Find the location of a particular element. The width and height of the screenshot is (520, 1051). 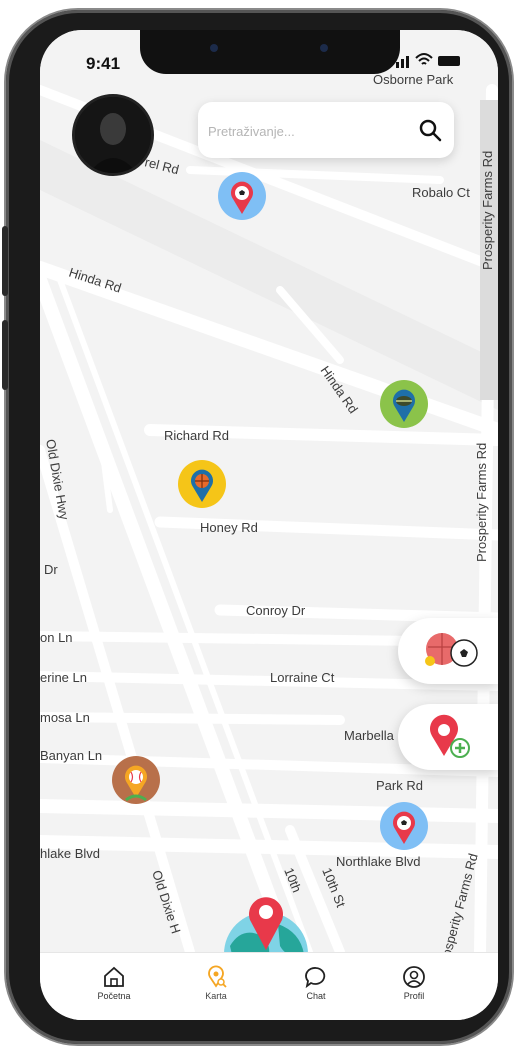

map-label: on Ln is located at coordinates (56, 637).